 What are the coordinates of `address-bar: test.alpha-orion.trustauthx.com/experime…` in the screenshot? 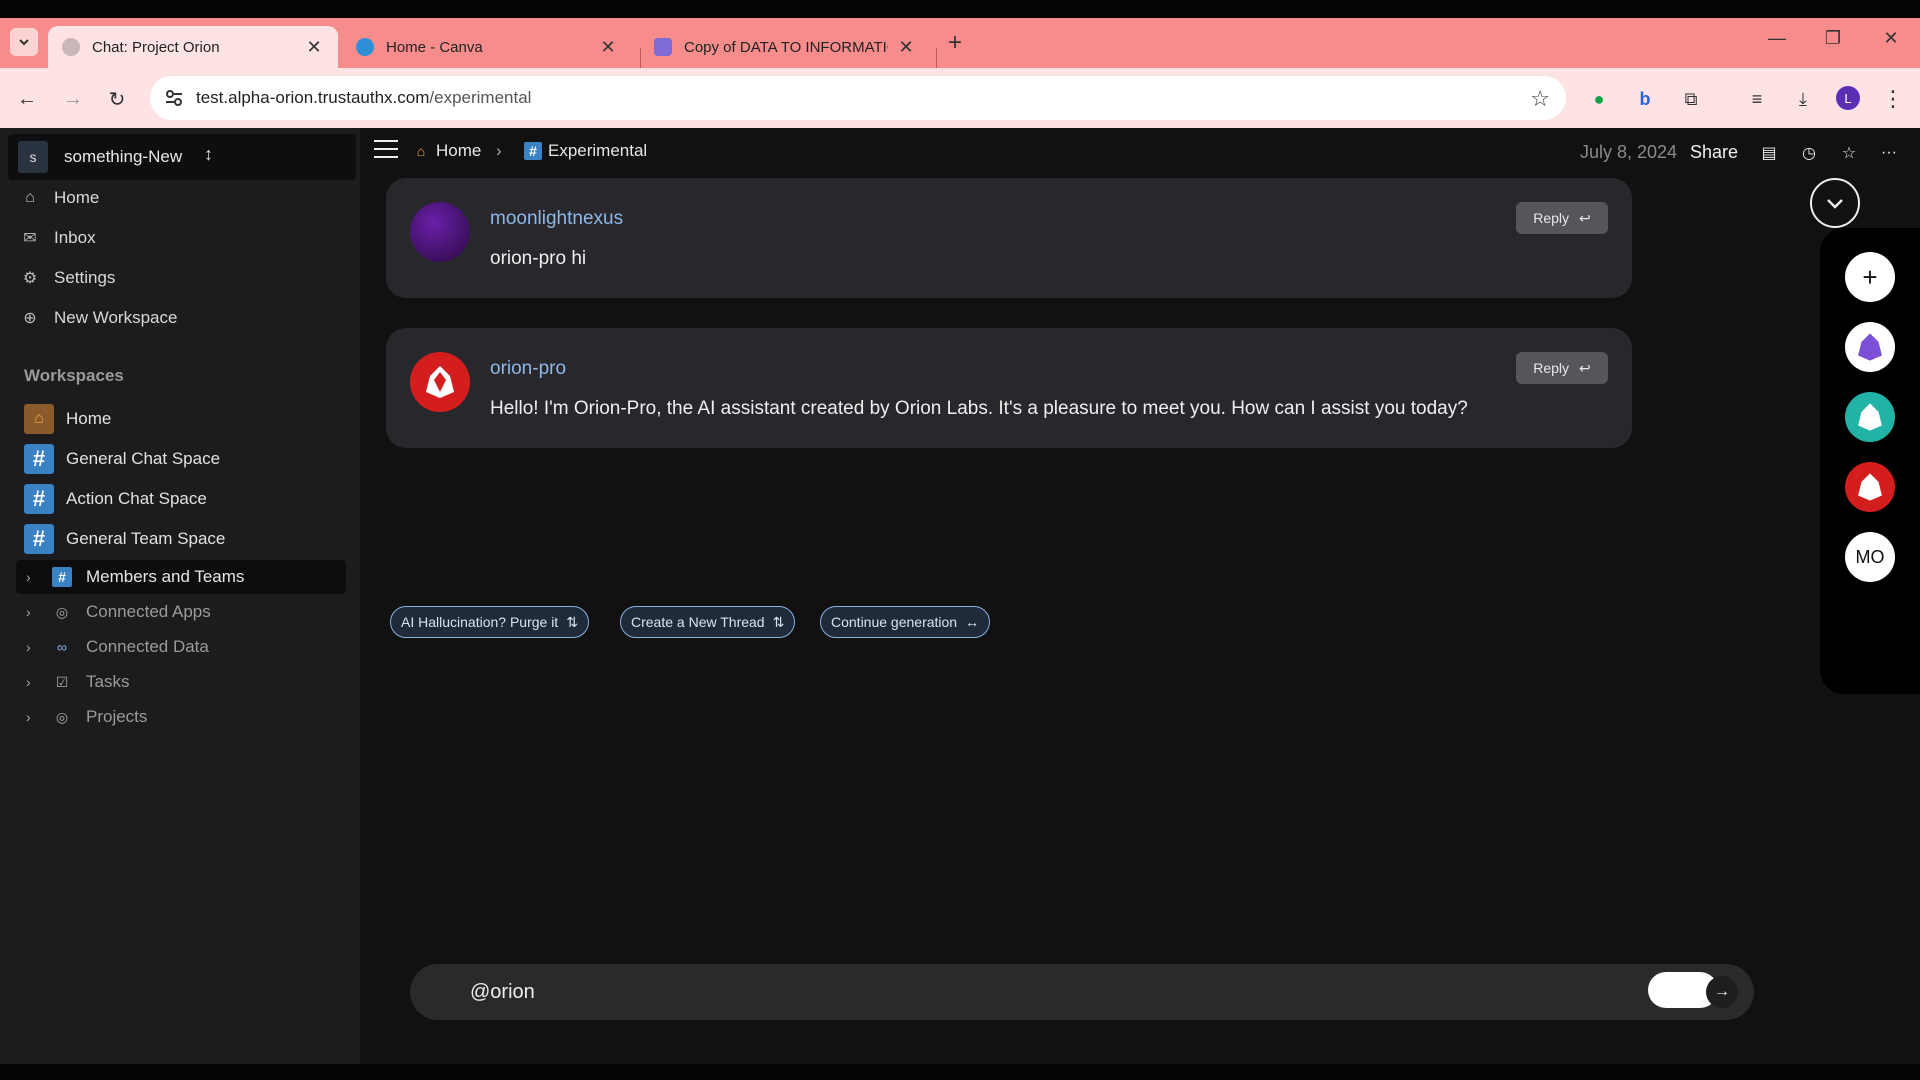 It's located at (858, 98).